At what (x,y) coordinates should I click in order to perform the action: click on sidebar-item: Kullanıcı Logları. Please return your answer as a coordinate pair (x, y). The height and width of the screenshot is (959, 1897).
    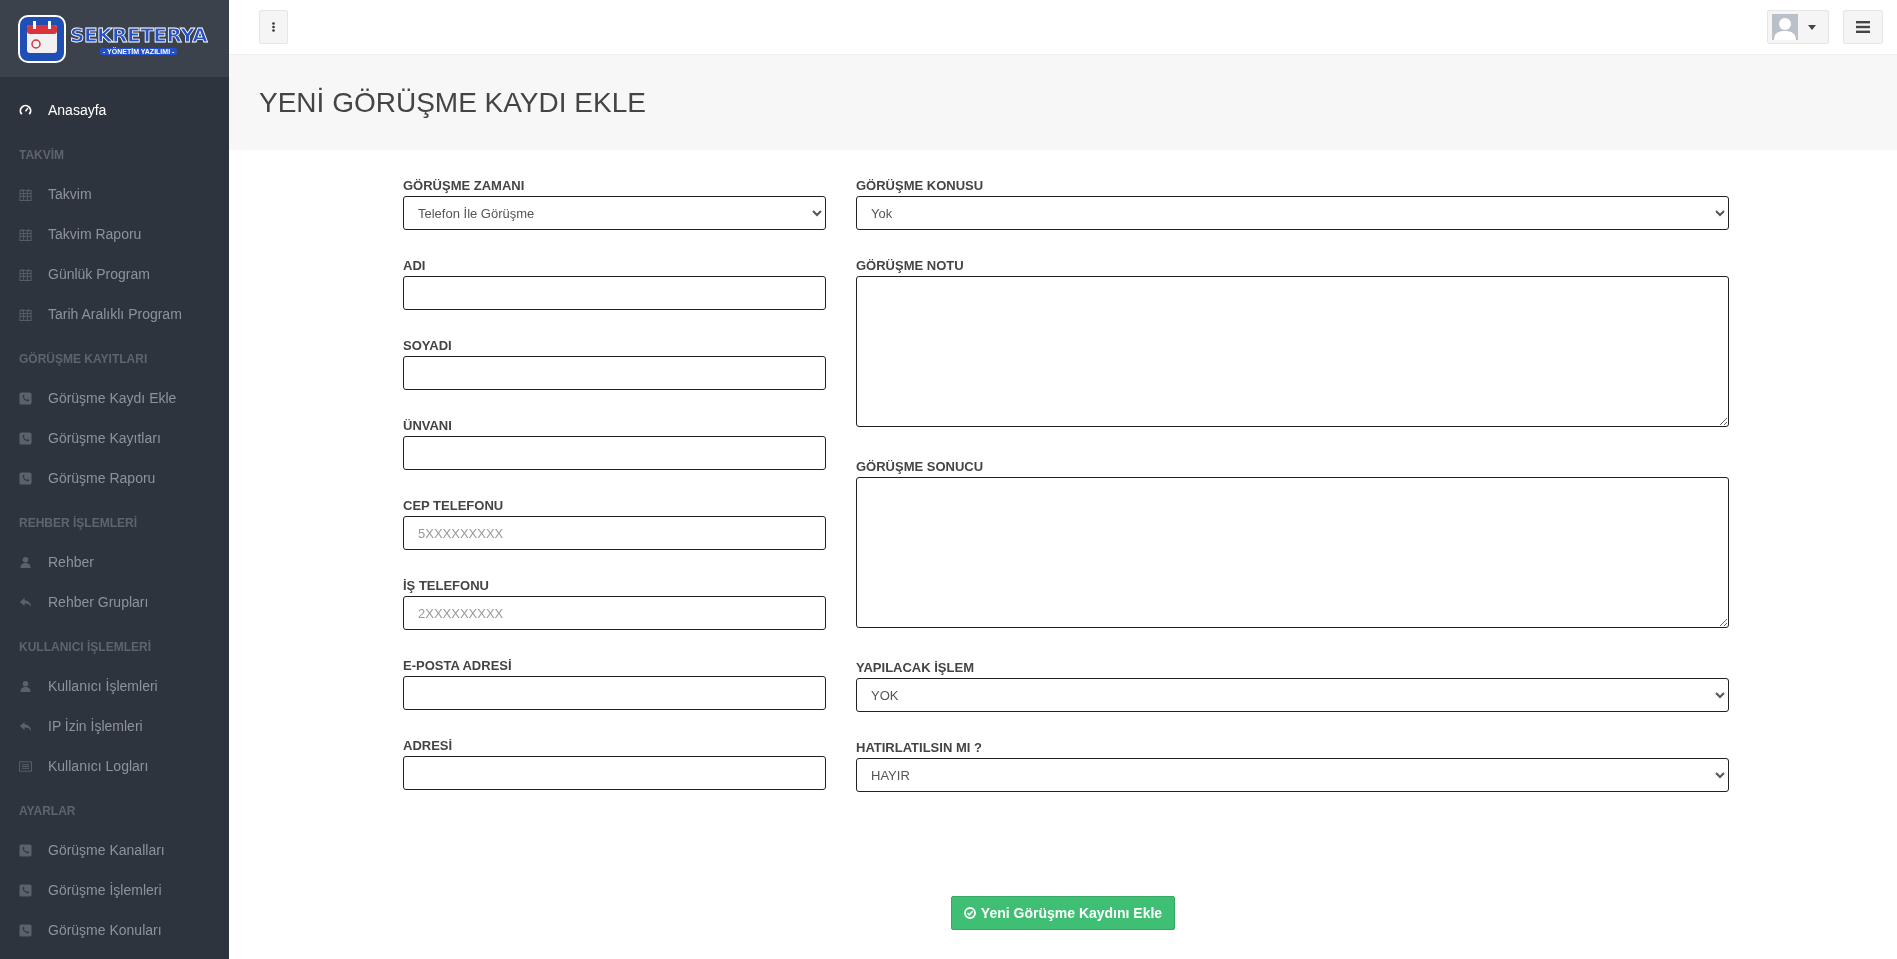
    Looking at the image, I should click on (114, 766).